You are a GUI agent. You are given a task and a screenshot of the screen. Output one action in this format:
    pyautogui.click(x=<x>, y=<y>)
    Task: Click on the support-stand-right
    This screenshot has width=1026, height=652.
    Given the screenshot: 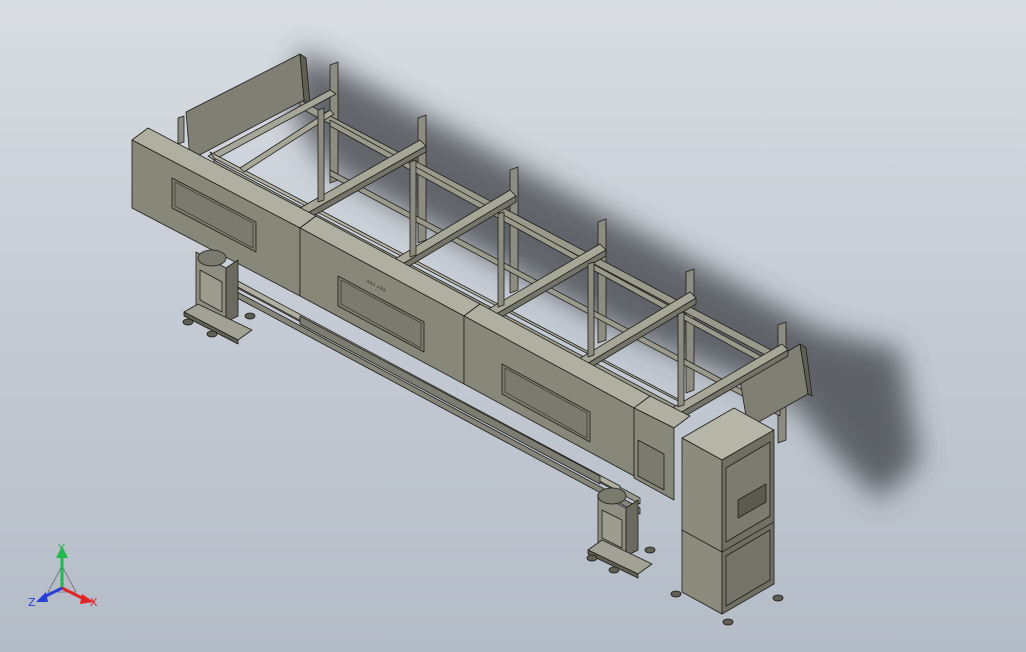 What is the action you would take?
    pyautogui.click(x=621, y=533)
    